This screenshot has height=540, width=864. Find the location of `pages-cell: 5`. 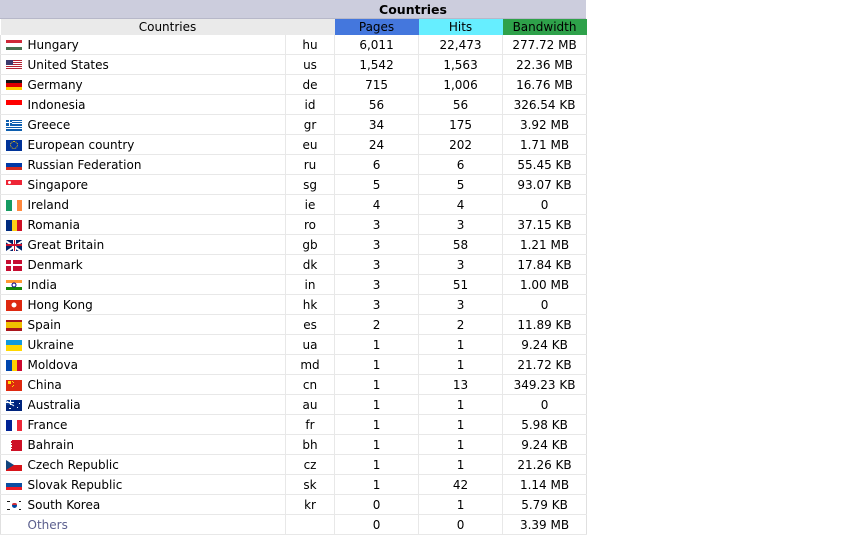

pages-cell: 5 is located at coordinates (377, 184).